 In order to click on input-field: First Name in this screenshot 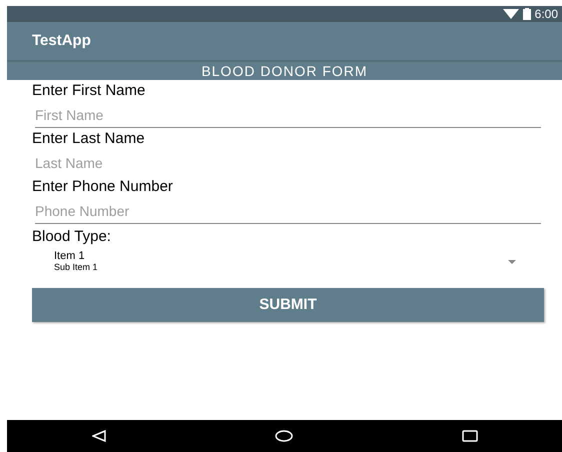, I will do `click(288, 115)`.